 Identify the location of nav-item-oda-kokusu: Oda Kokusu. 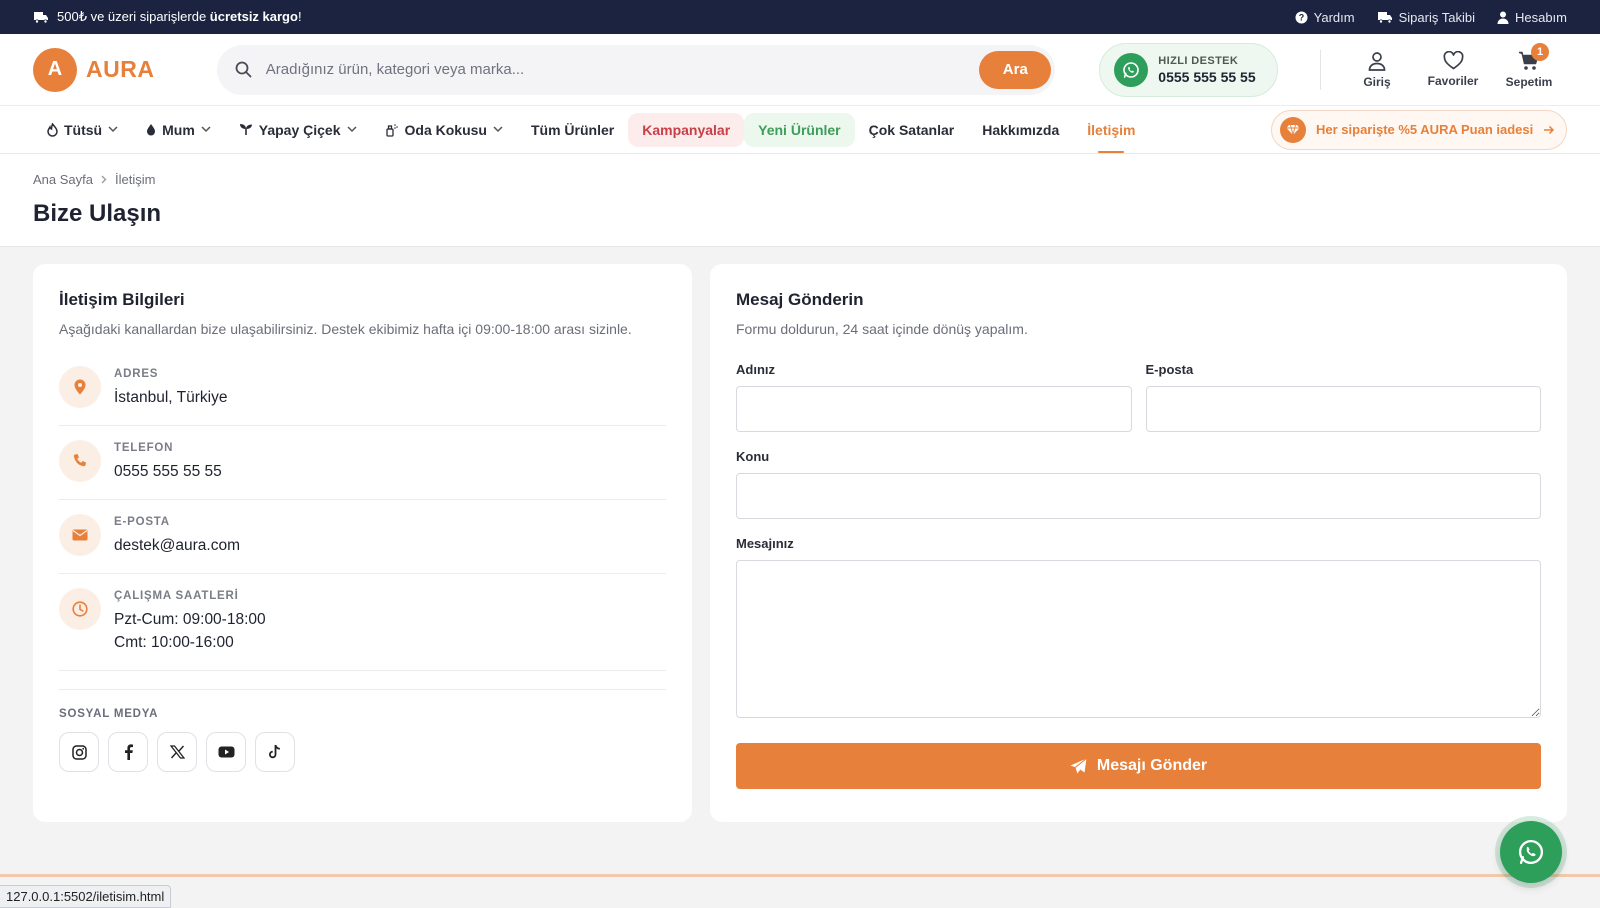
(444, 130).